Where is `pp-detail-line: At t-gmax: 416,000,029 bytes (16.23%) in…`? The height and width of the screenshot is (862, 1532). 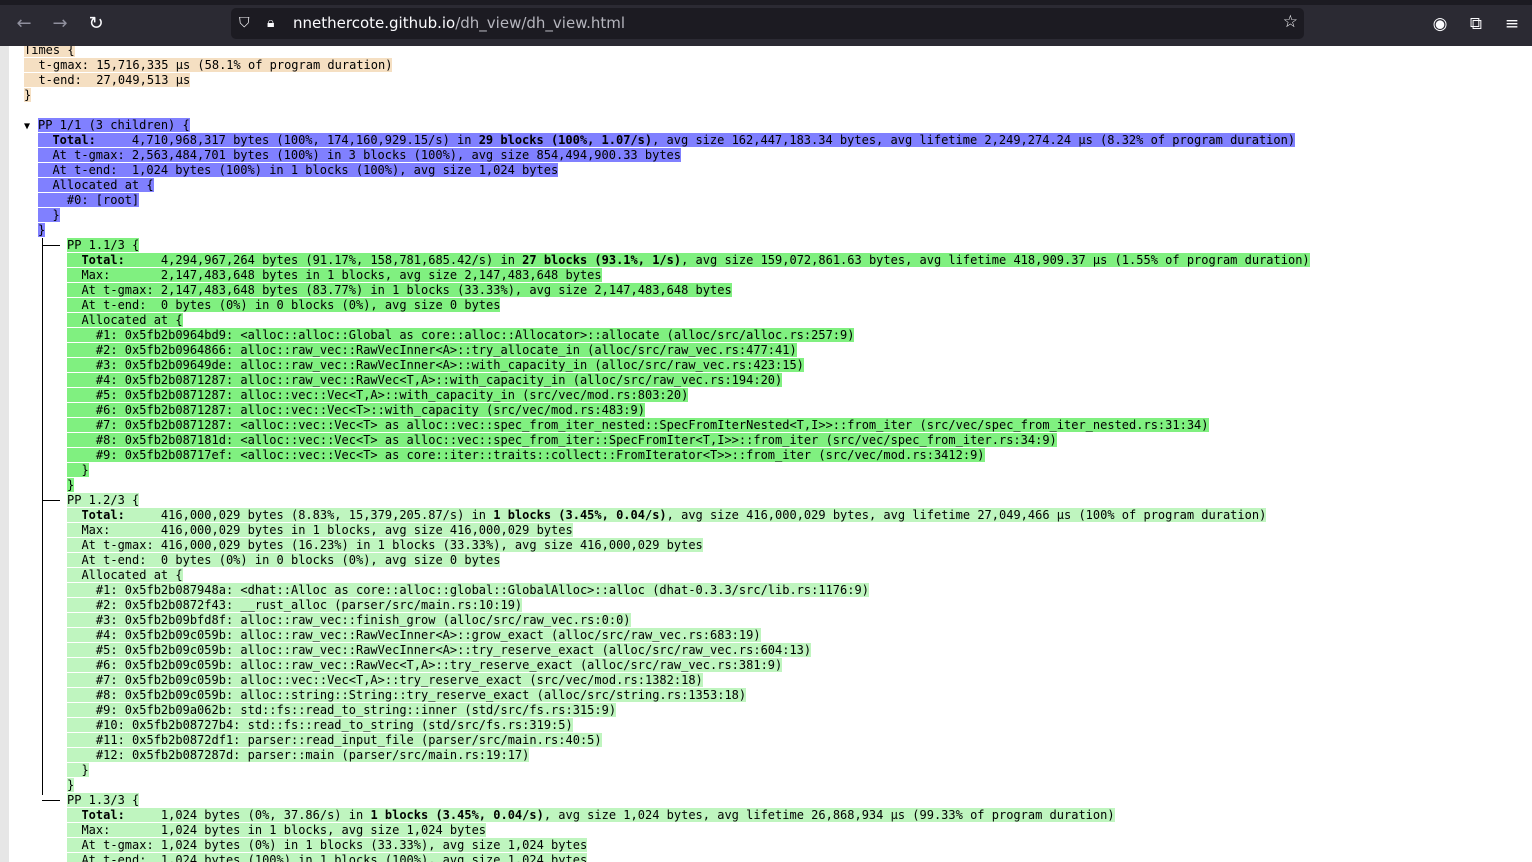
pp-detail-line: At t-gmax: 416,000,029 bytes (16.23%) in… is located at coordinates (688, 545).